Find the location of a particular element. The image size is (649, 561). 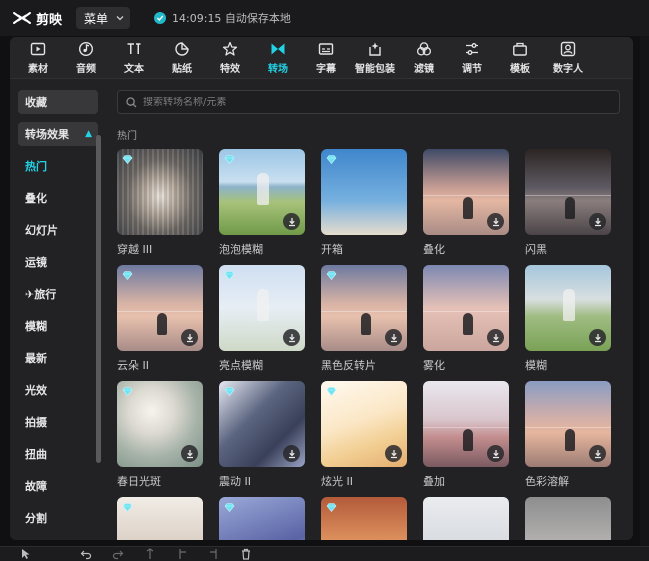

transition-card: 炫光 II is located at coordinates (364, 435).